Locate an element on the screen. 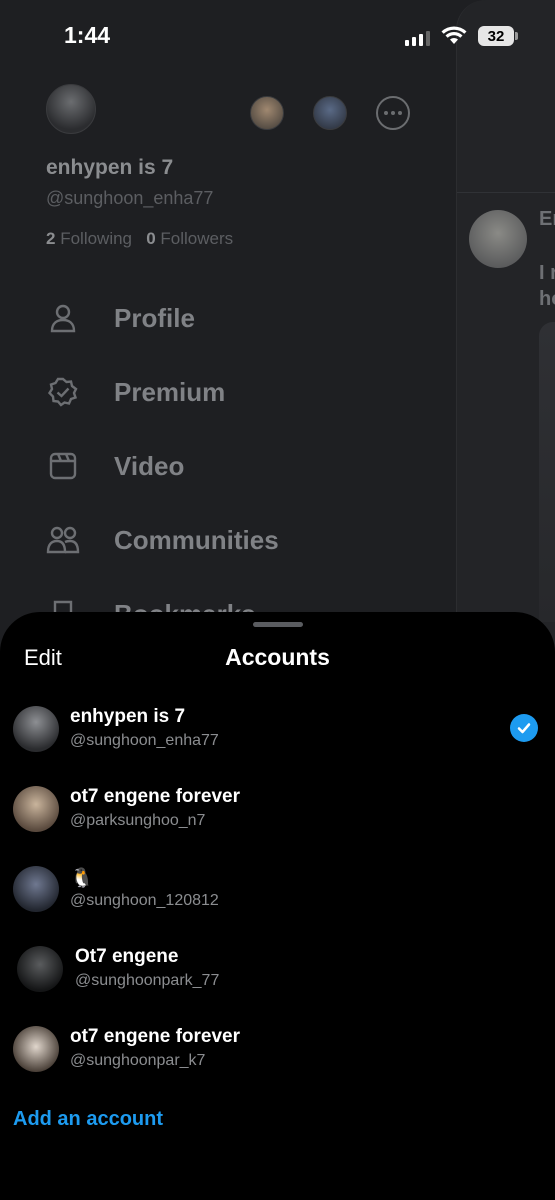  menu-item-label: Profile is located at coordinates (154, 317).